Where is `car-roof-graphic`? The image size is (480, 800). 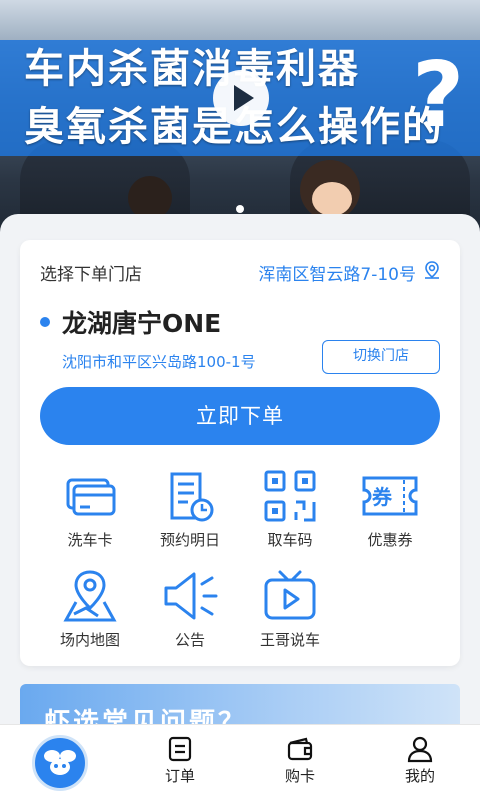 car-roof-graphic is located at coordinates (240, 20).